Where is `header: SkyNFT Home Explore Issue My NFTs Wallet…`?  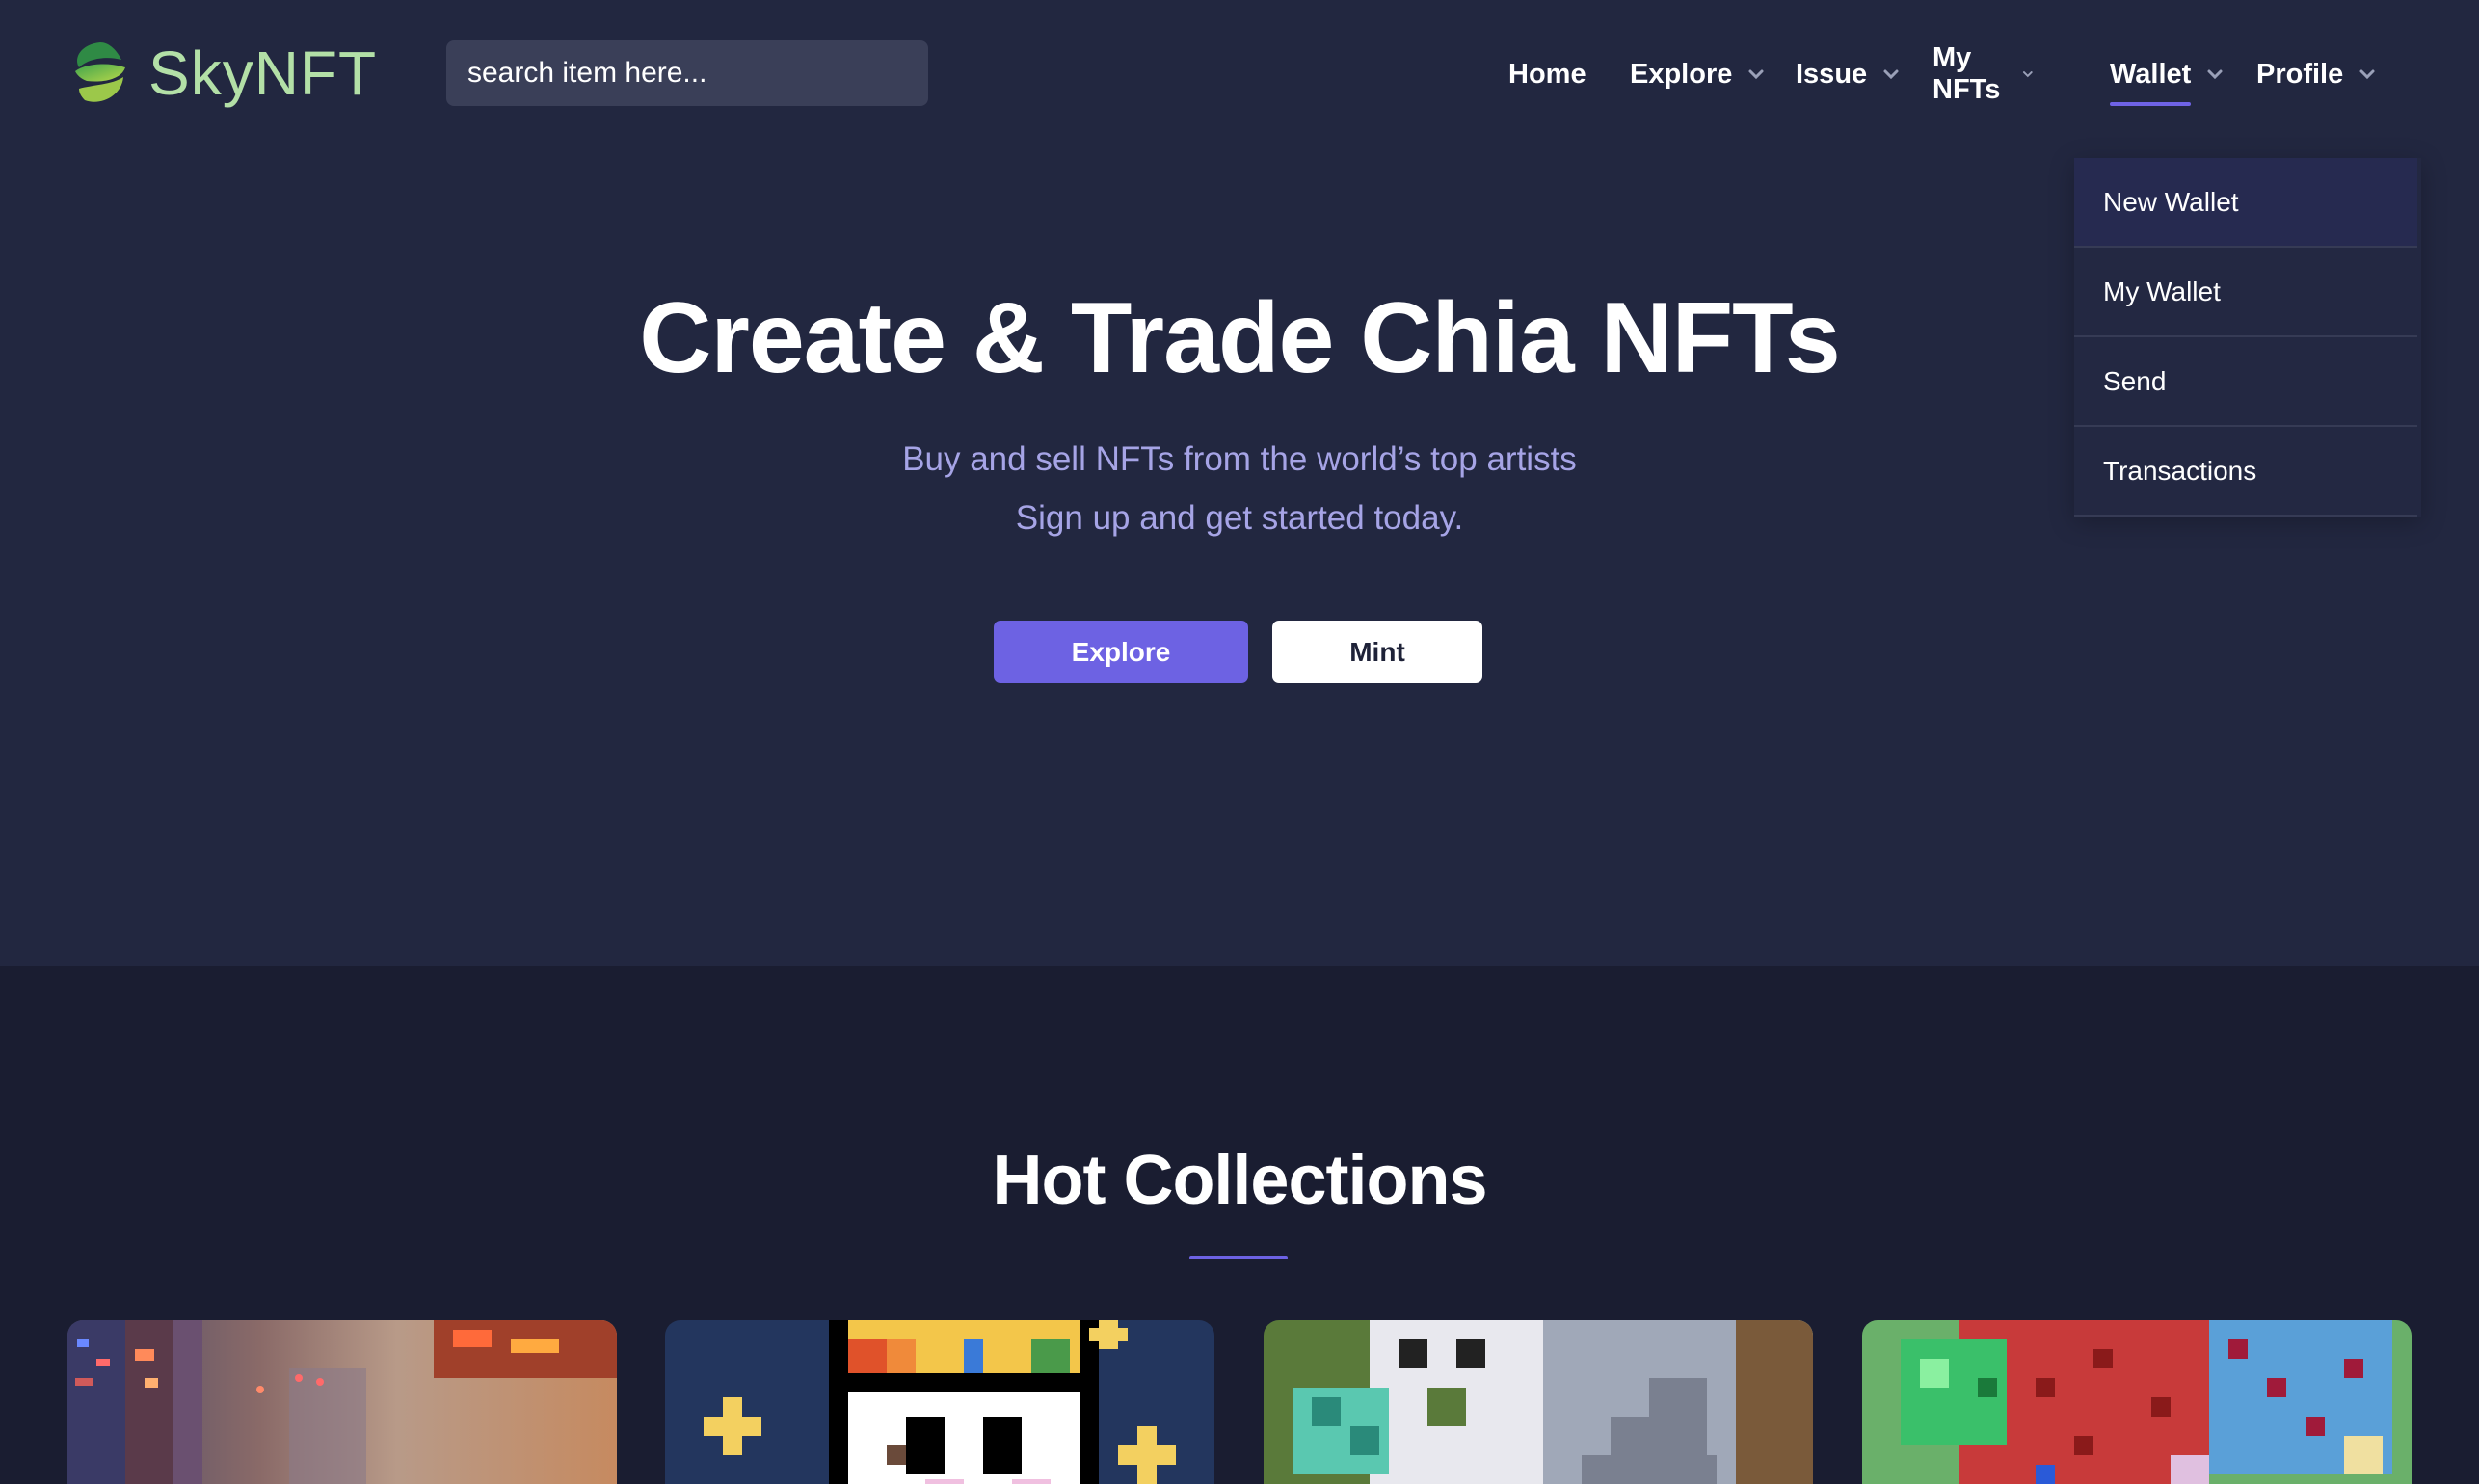 header: SkyNFT Home Explore Issue My NFTs Wallet… is located at coordinates (1239, 72).